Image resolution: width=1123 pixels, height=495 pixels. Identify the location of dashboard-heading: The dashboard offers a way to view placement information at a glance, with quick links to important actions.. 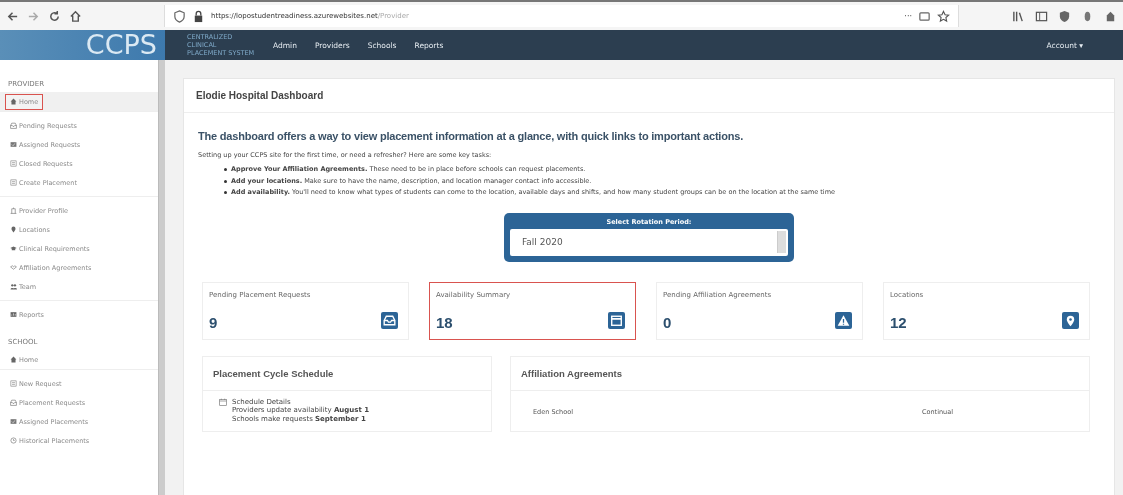
(471, 136).